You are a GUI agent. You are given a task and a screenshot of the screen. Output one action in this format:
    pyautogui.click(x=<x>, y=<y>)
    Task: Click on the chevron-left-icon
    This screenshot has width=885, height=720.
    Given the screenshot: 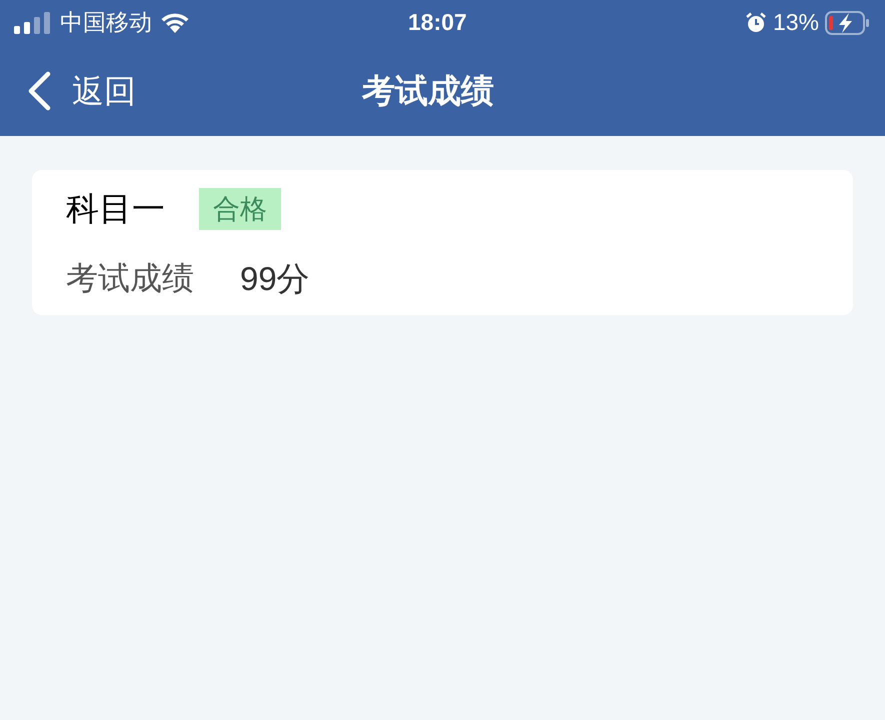 What is the action you would take?
    pyautogui.click(x=39, y=90)
    